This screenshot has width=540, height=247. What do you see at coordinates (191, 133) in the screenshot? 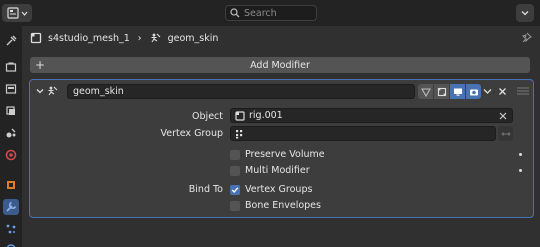
I see `vertex-group-label: Vertex Group` at bounding box center [191, 133].